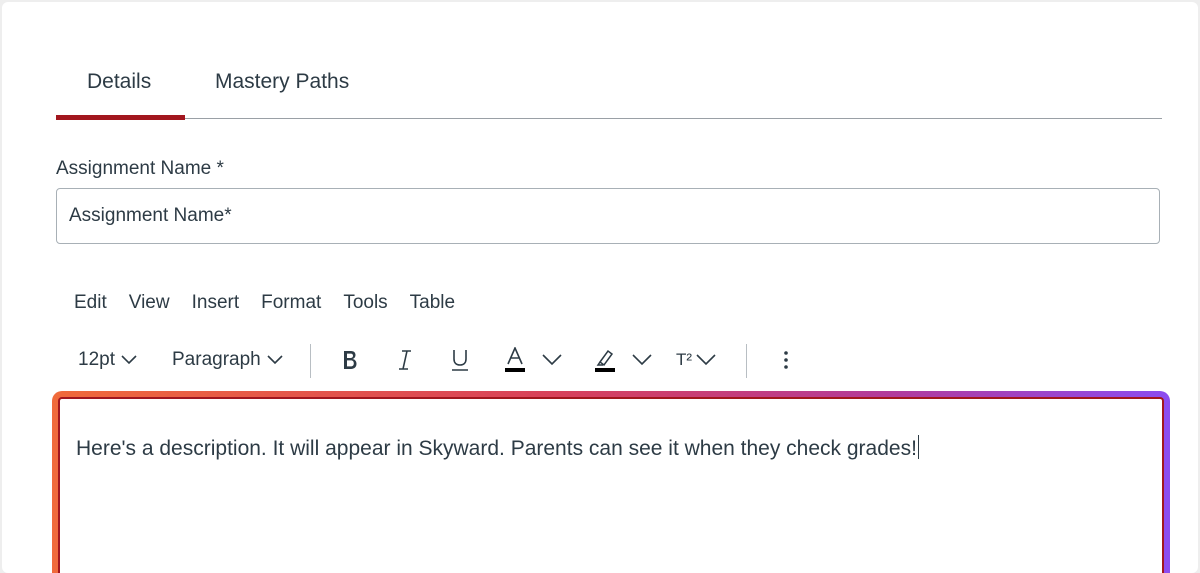 The height and width of the screenshot is (573, 1200). What do you see at coordinates (140, 168) in the screenshot?
I see `assignment-name-label: Assignment Name *` at bounding box center [140, 168].